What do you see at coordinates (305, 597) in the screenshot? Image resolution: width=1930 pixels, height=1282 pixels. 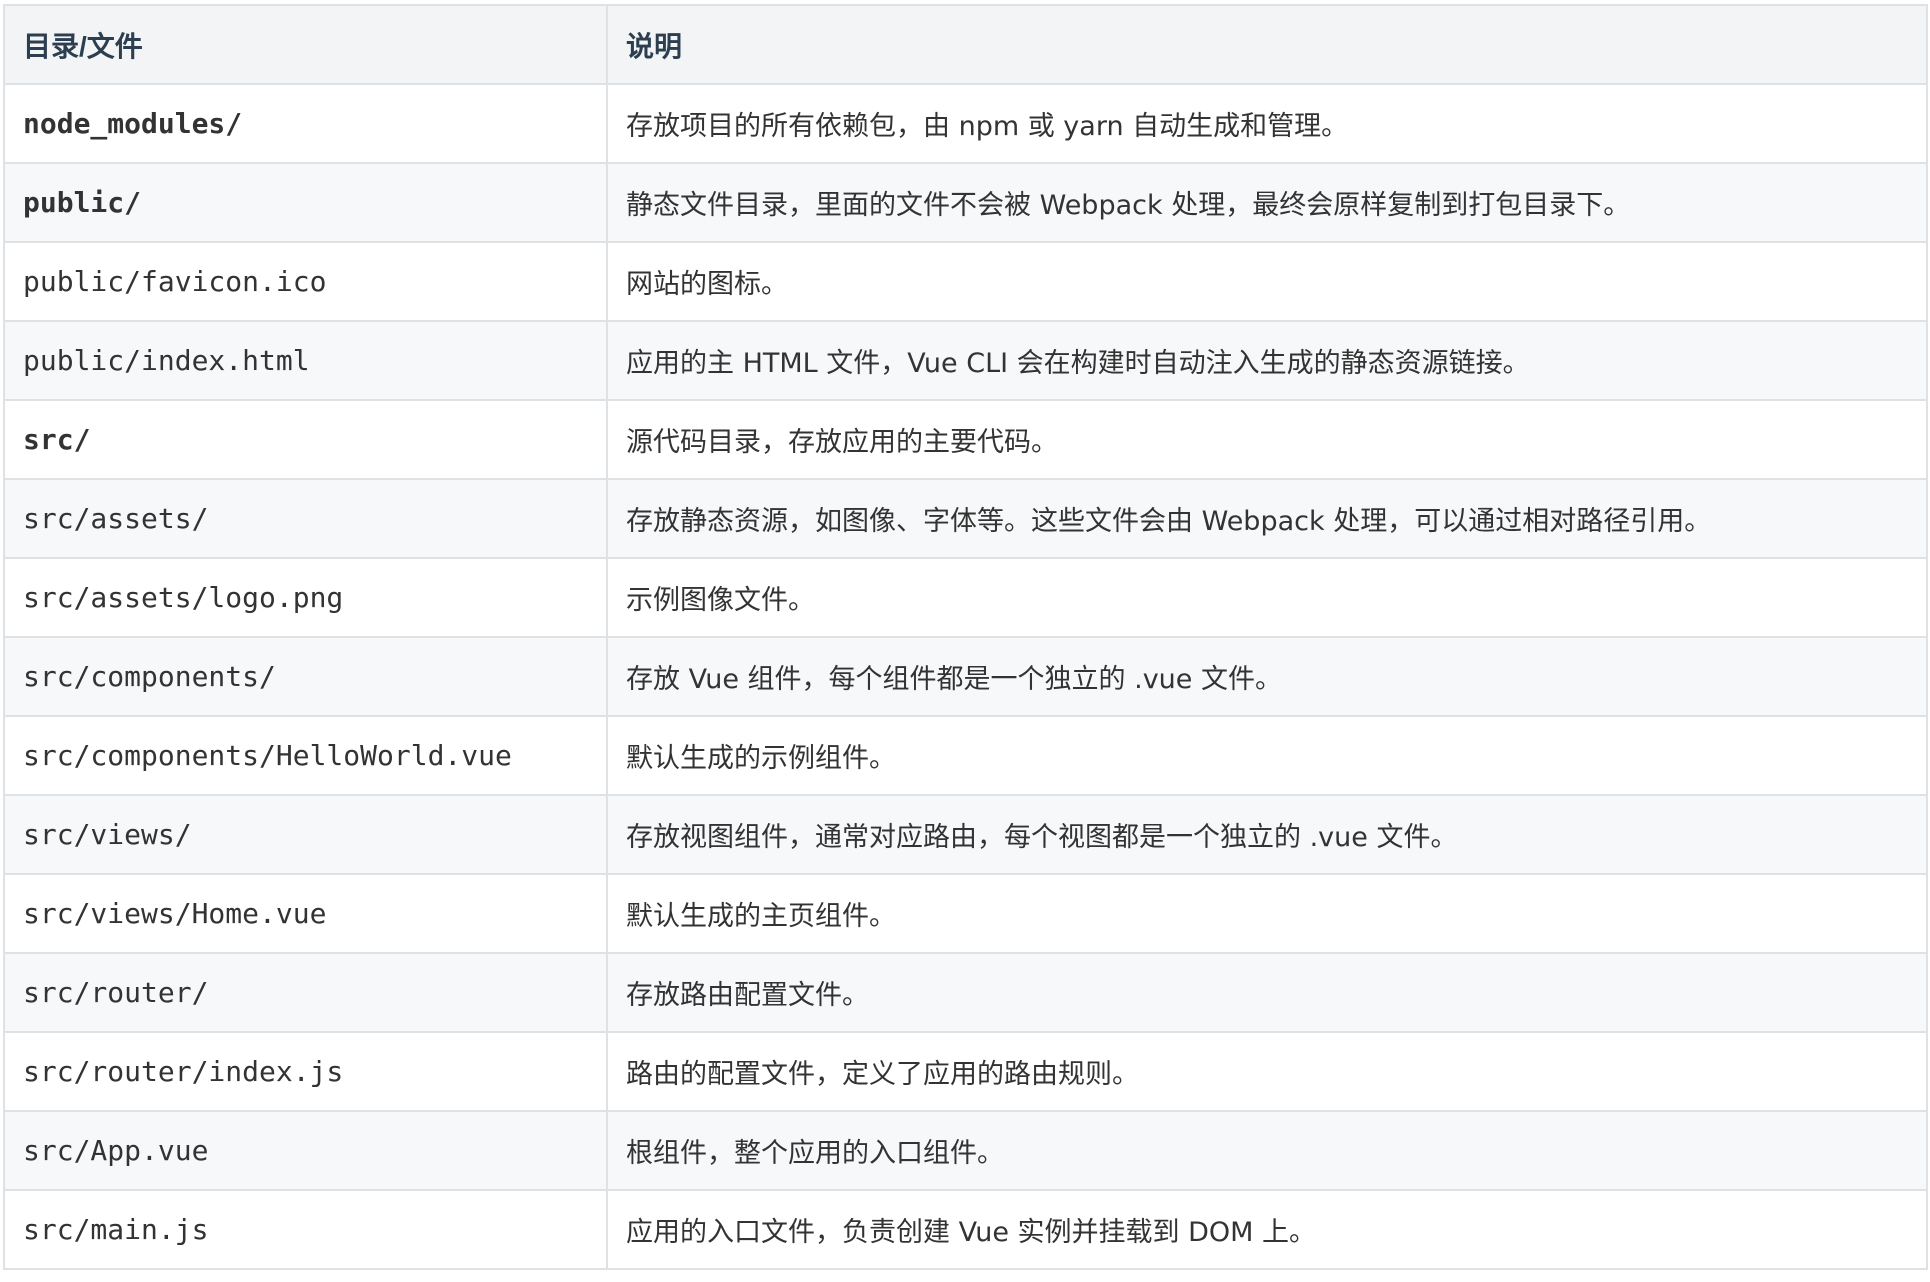 I see `path-cell: src/assets/logo.png` at bounding box center [305, 597].